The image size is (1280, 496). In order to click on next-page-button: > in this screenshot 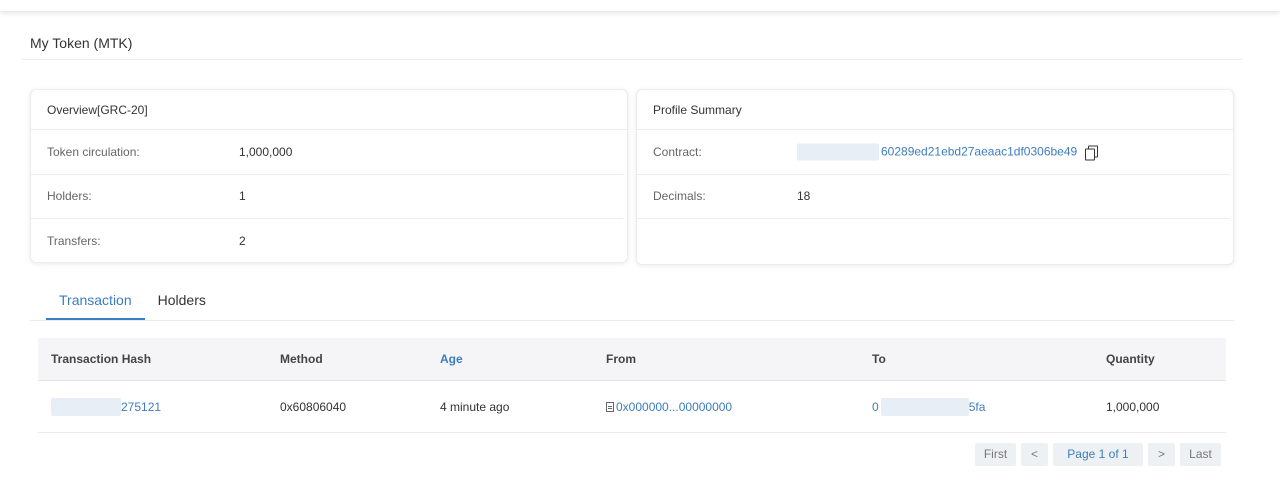, I will do `click(1161, 454)`.